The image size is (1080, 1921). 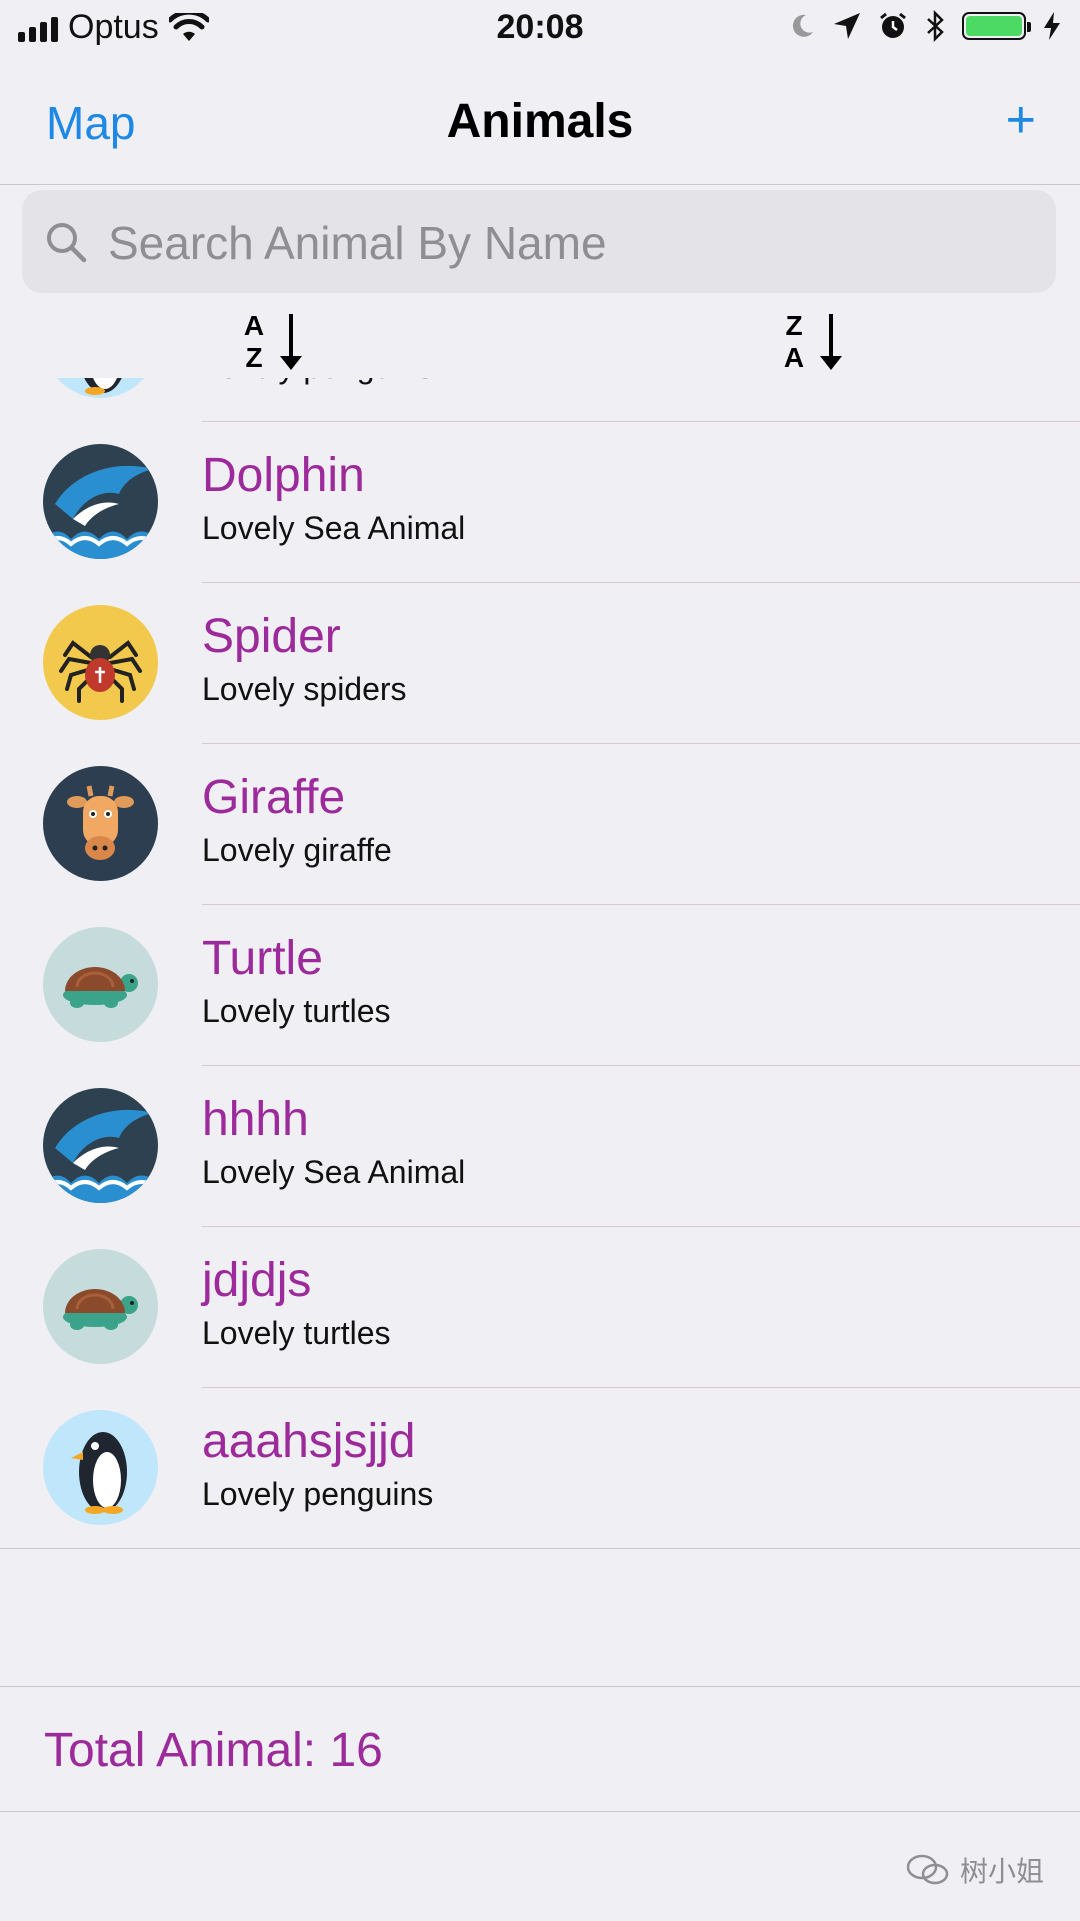 I want to click on animal-name: Spider, so click(x=271, y=636).